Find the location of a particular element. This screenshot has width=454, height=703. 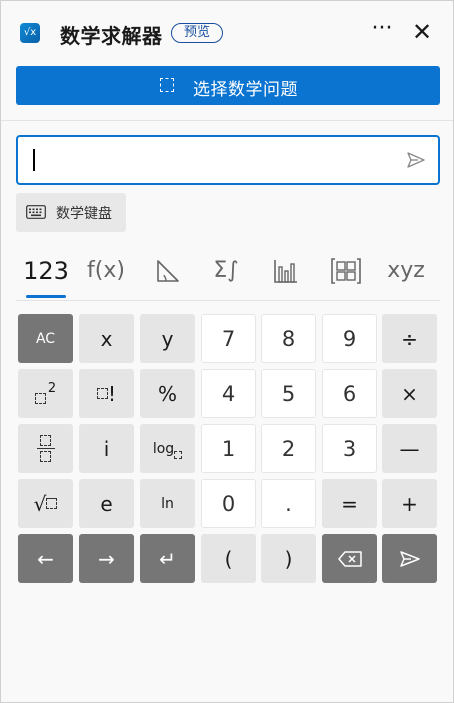

tabs-divider is located at coordinates (228, 300).